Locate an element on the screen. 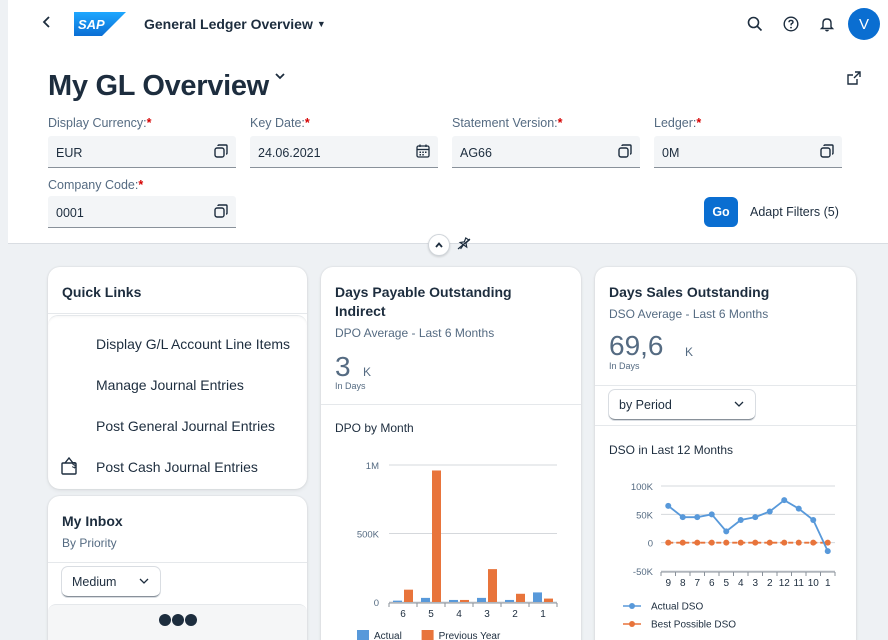 This screenshot has height=640, width=888. key-date-field: 24.06.2021 is located at coordinates (344, 152).